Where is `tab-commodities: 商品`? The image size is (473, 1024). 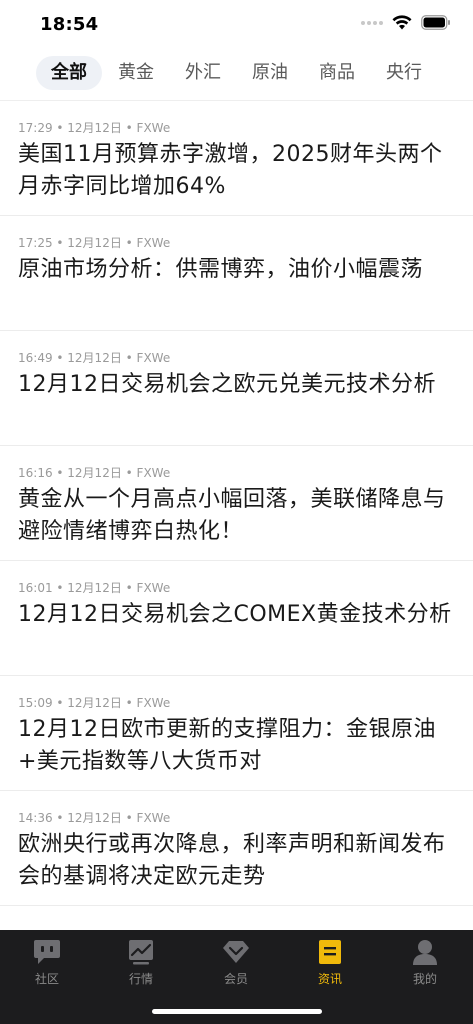
tab-commodities: 商品 is located at coordinates (337, 73).